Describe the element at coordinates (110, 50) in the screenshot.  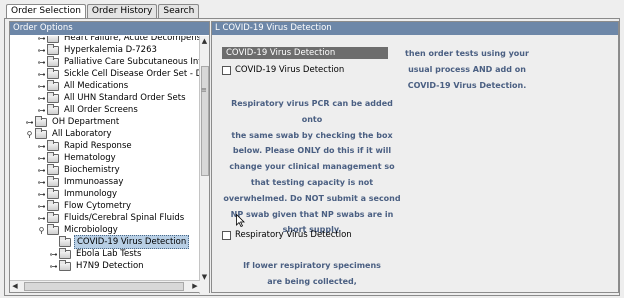
I see `tree-item-label: Hyperkalemia D-7263` at that location.